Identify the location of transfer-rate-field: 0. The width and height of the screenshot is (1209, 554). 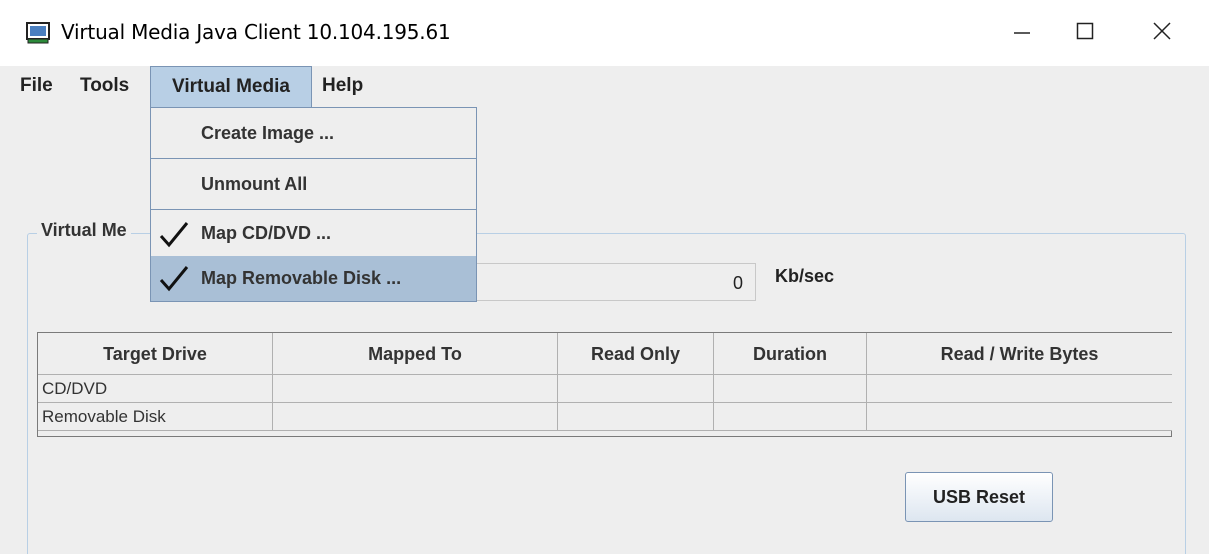
(616, 282).